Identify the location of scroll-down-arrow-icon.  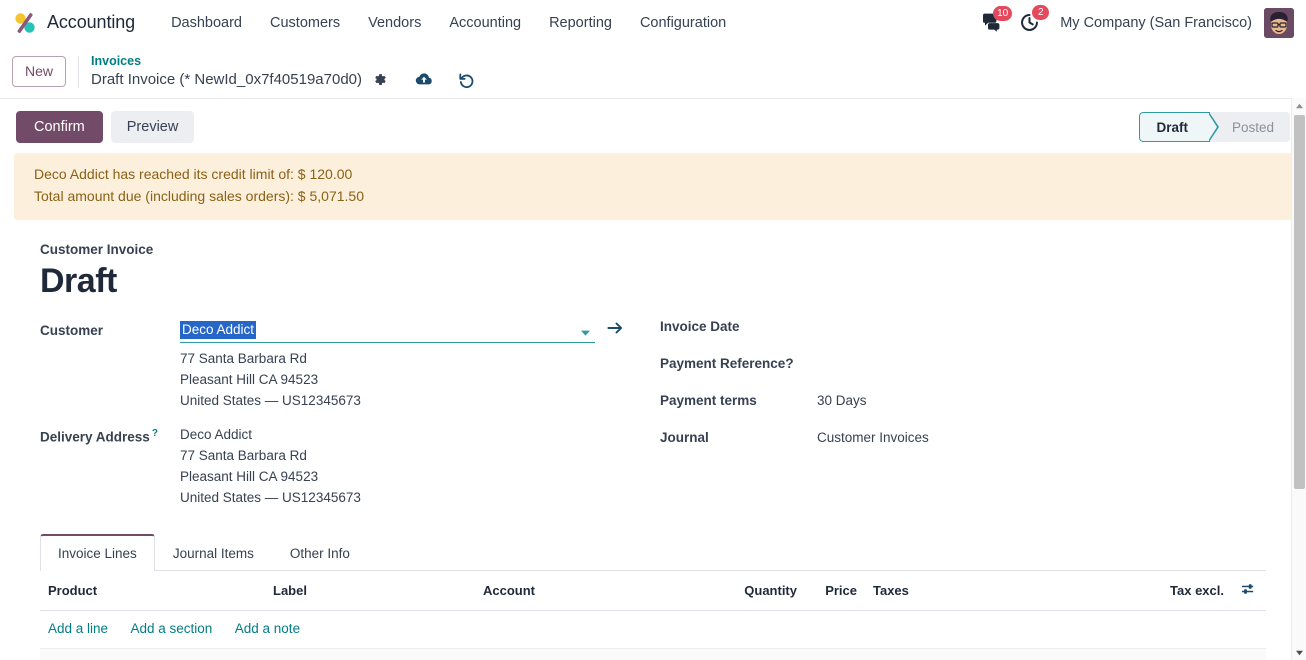
(1299, 652).